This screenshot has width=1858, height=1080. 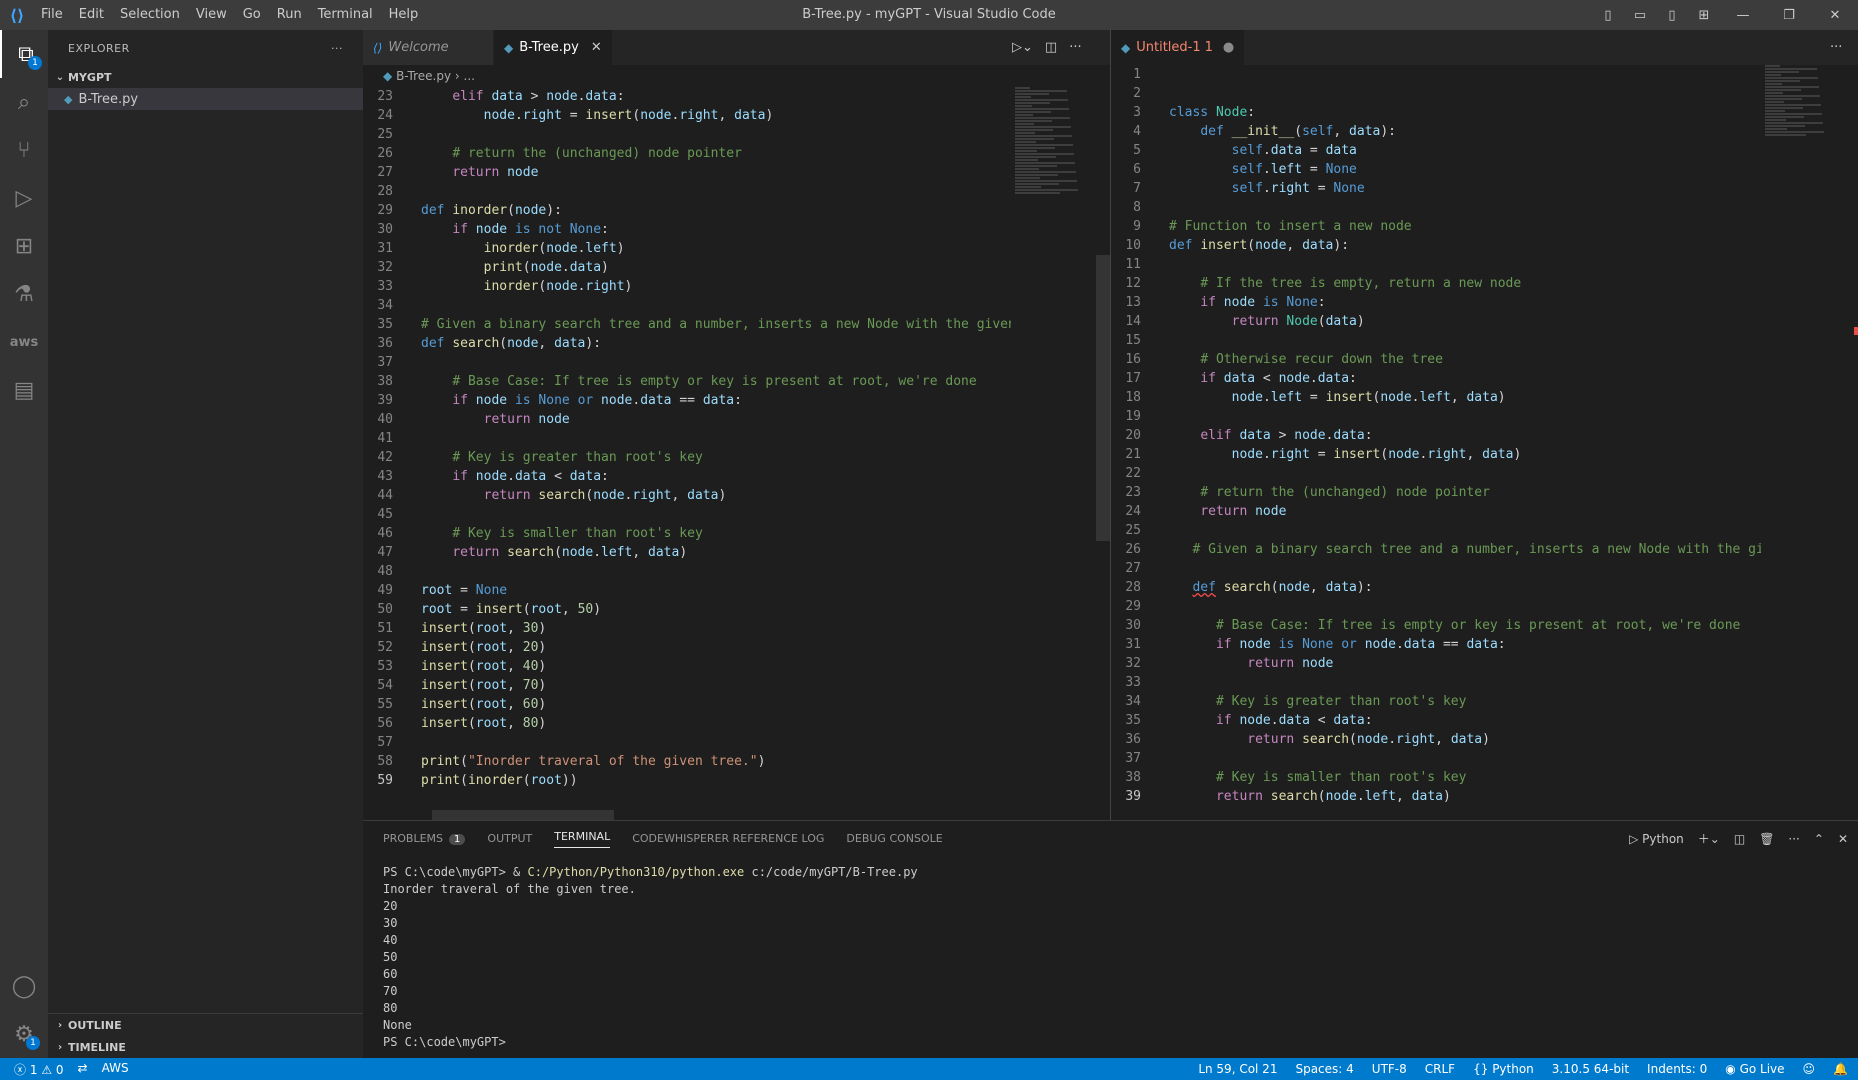 I want to click on code-line: 41, so click(x=687, y=438).